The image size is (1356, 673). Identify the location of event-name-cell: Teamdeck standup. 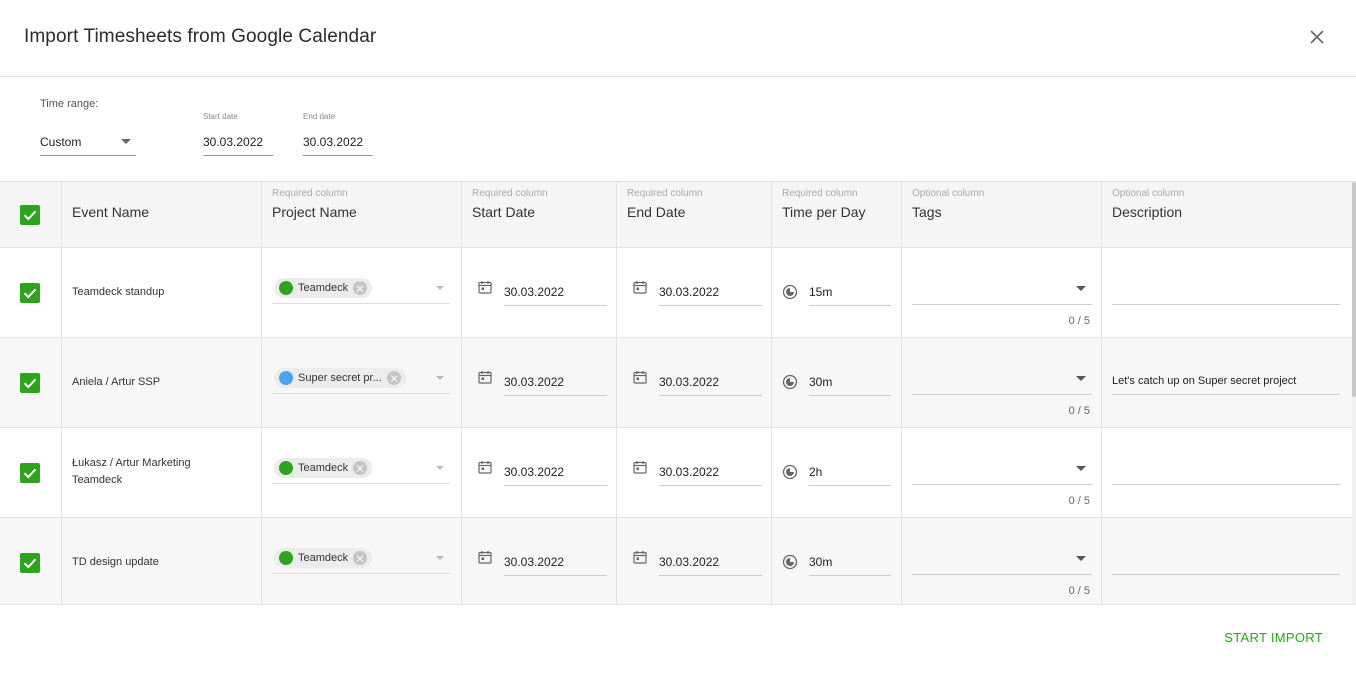
(162, 292).